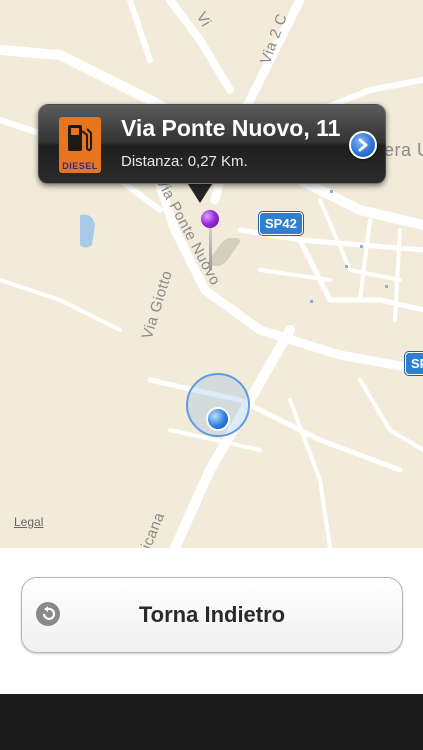  Describe the element at coordinates (211, 722) in the screenshot. I see `bottom-bar` at that location.